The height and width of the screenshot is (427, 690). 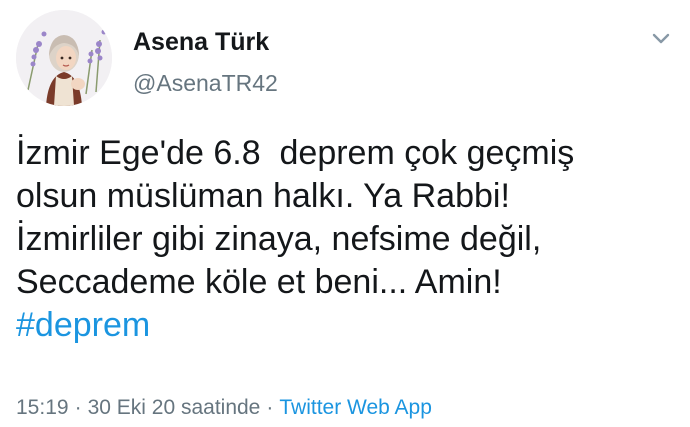 I want to click on tweet-text-line: İzmirliler gibi zinaya, nefsime değil,, so click(x=279, y=239).